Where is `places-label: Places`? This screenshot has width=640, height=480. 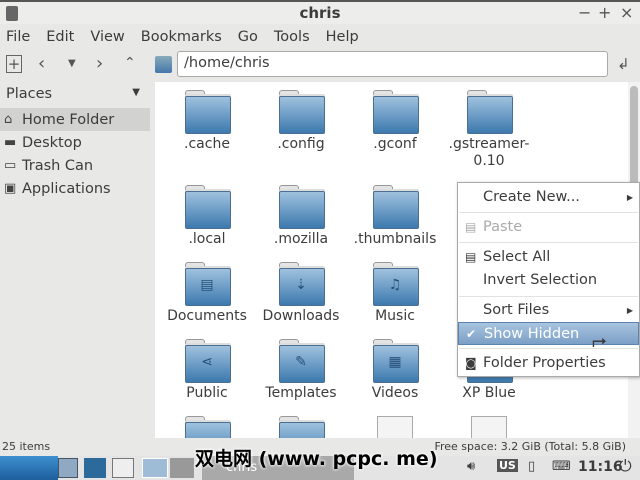
places-label: Places is located at coordinates (29, 94).